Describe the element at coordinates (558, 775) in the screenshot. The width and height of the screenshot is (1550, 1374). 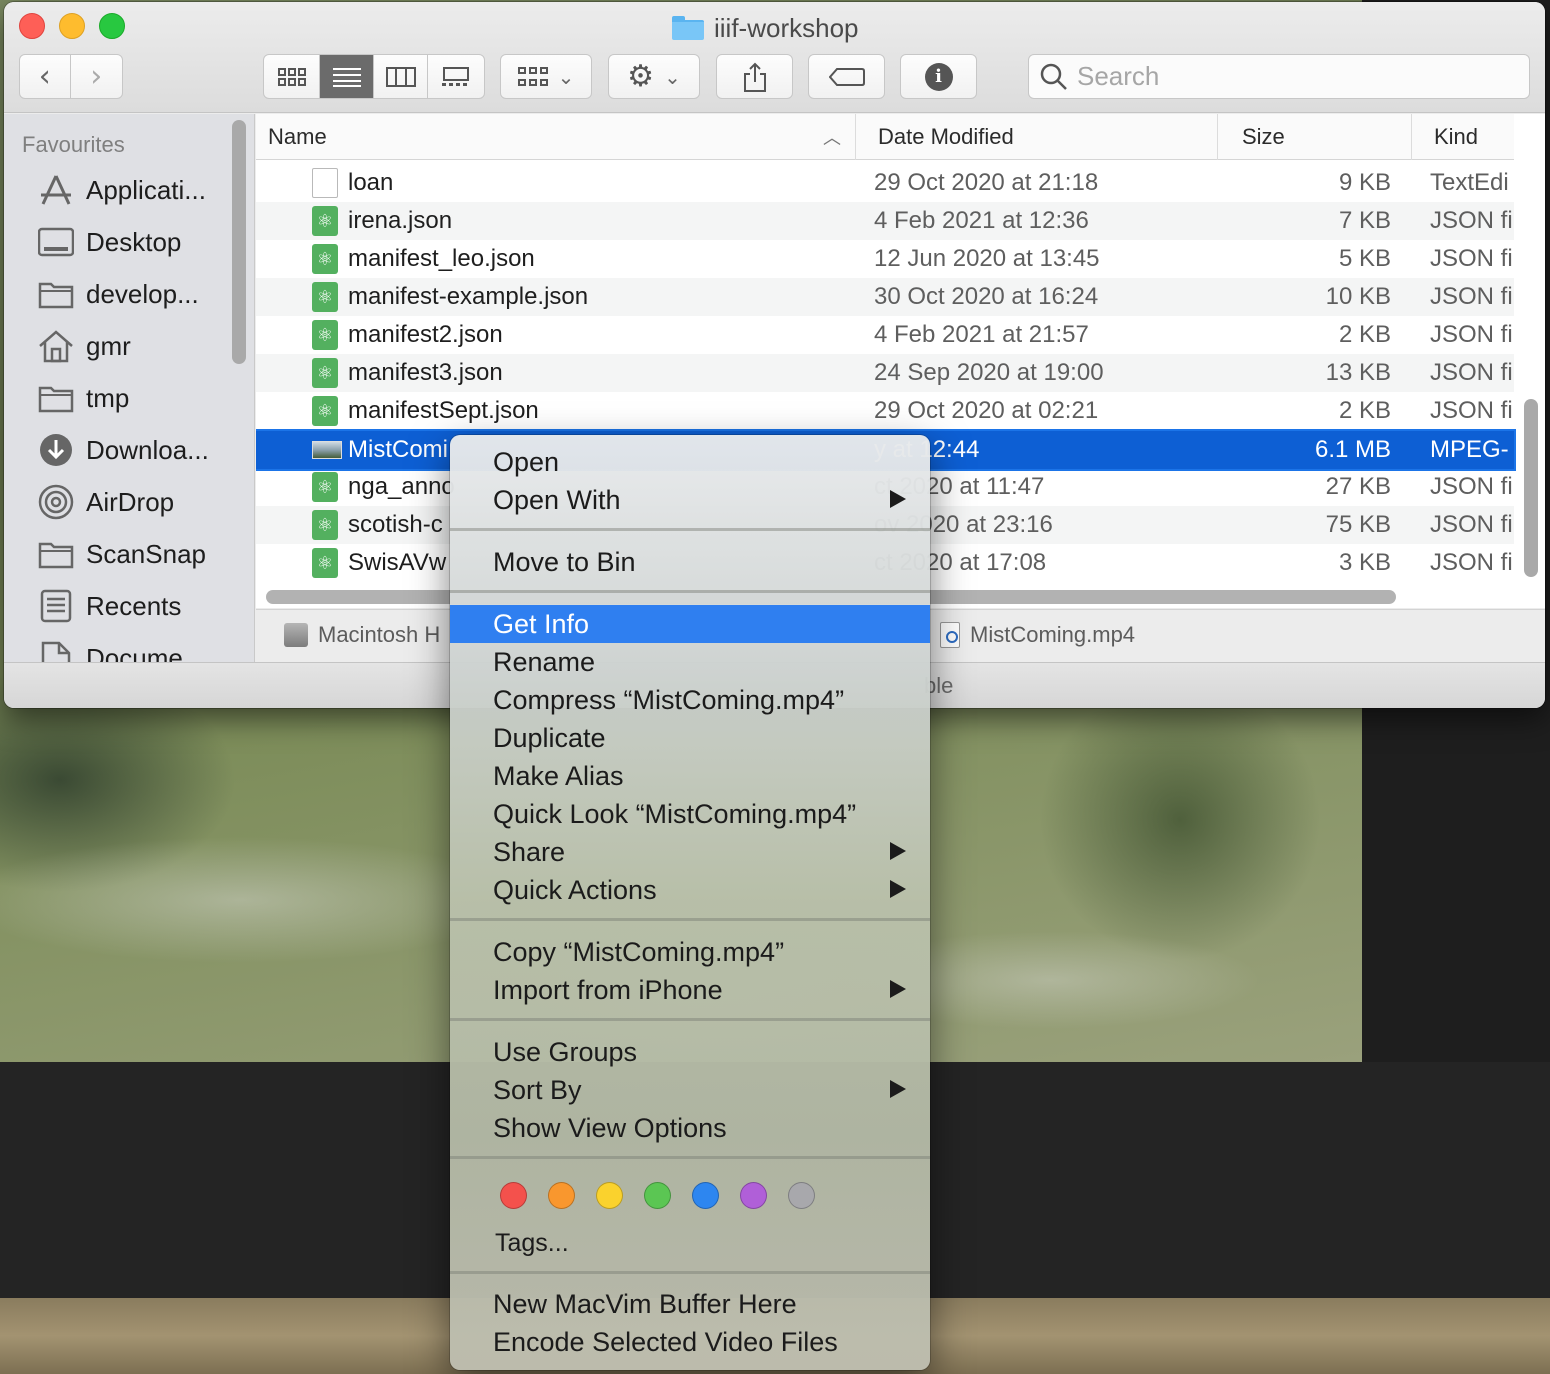
I see `menu-item-label: Make Alias` at that location.